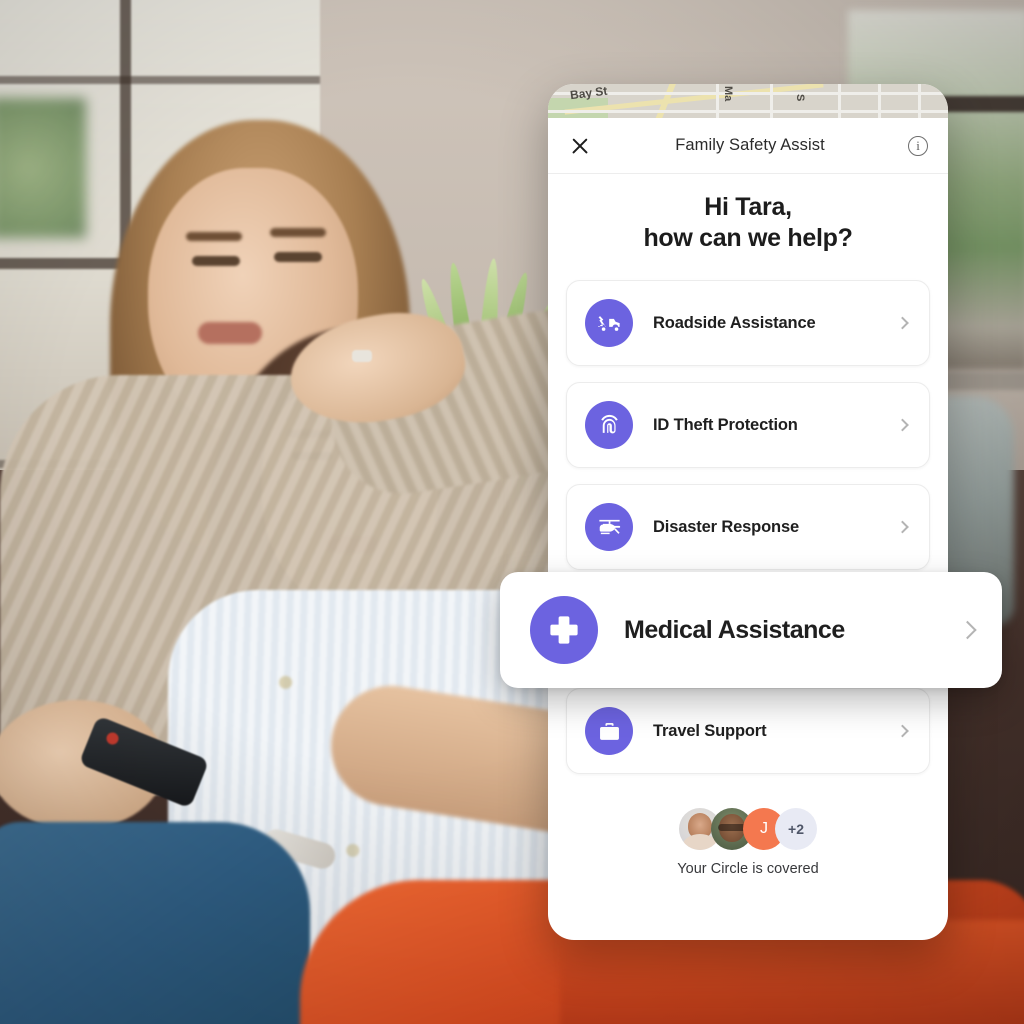 The height and width of the screenshot is (1024, 1024). I want to click on avatar-overflow-count: +2, so click(796, 829).